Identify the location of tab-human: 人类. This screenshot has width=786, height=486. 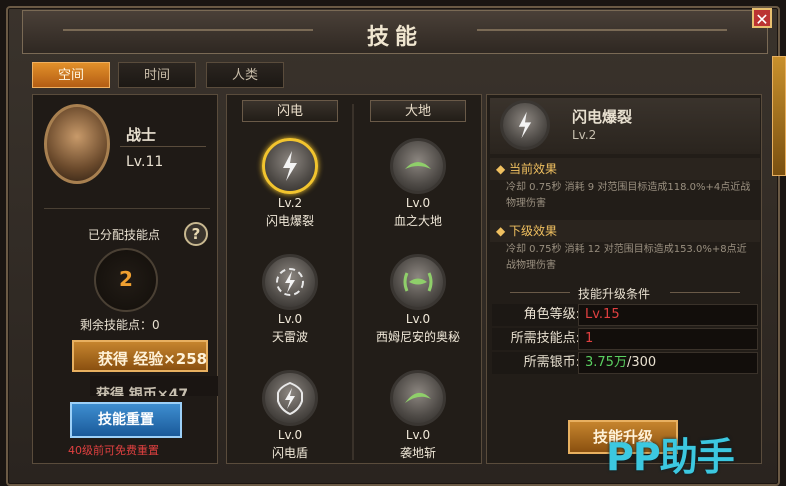
(245, 75).